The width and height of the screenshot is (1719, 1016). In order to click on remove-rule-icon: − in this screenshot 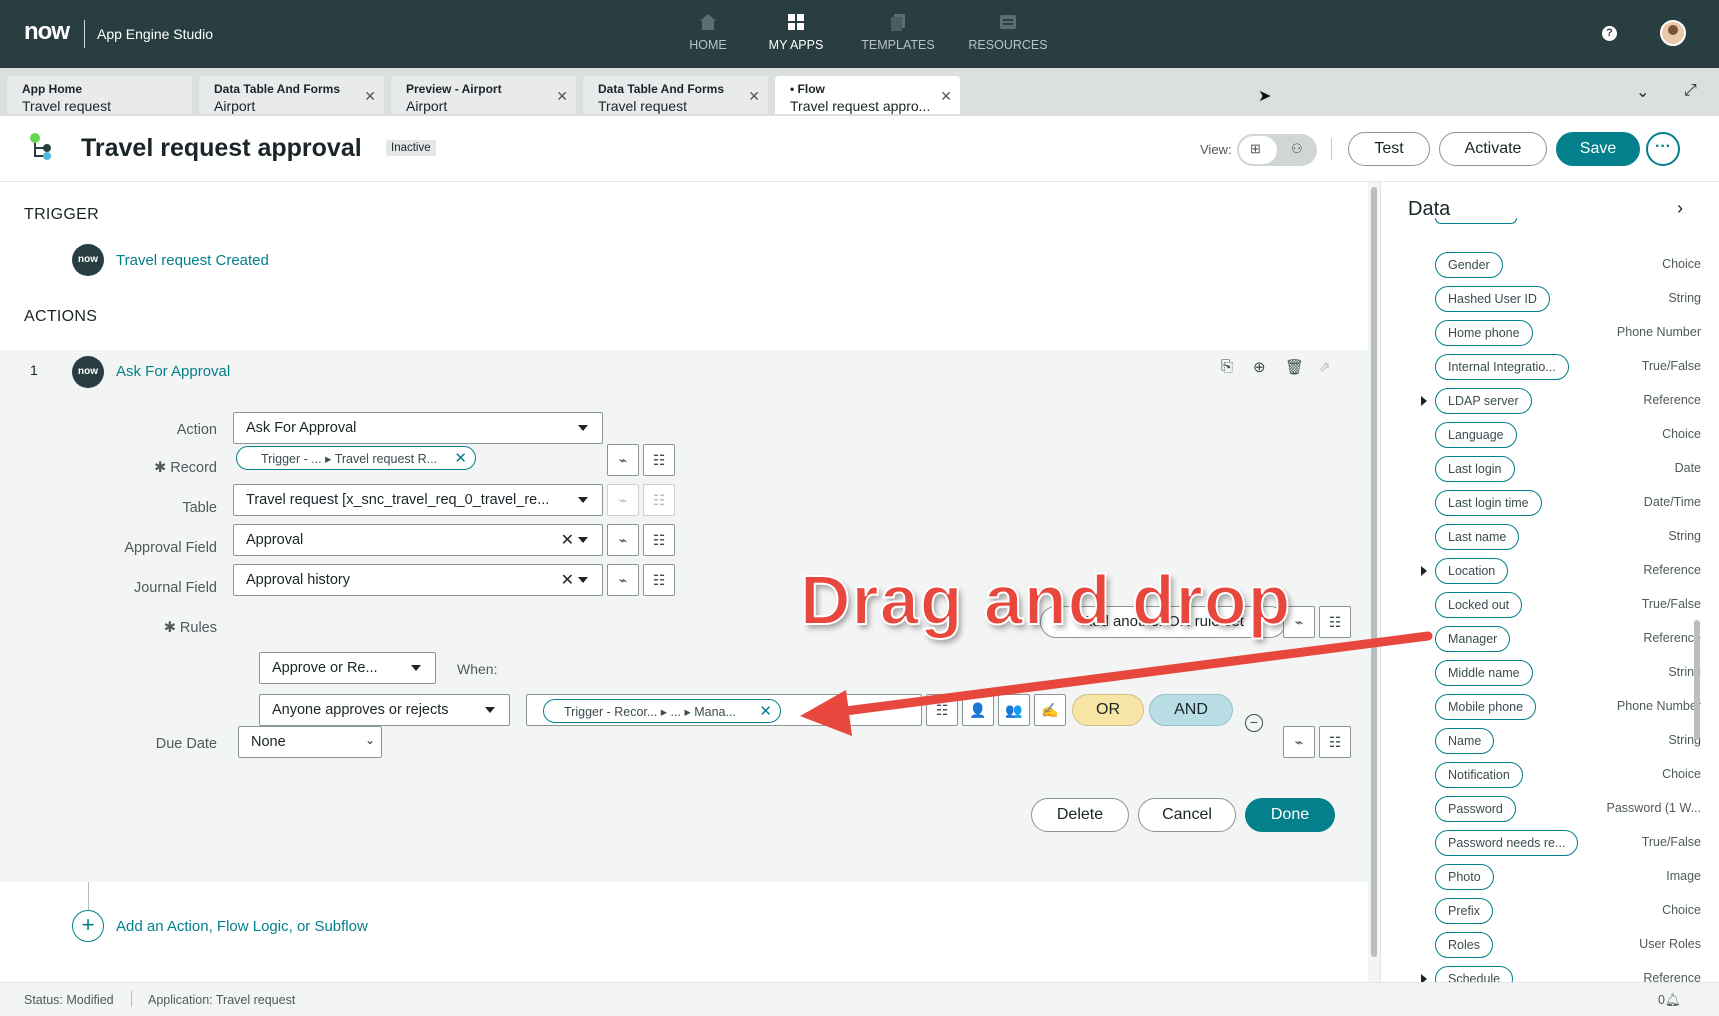, I will do `click(1254, 723)`.